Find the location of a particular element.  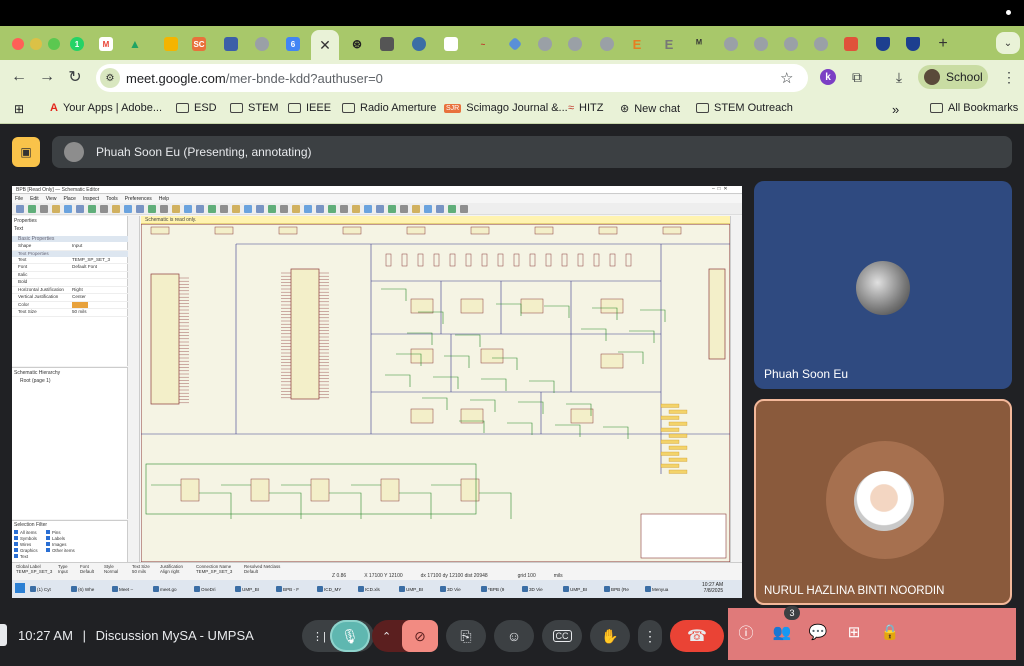

taskbar-item: (6) Whe is located at coordinates (90, 589).